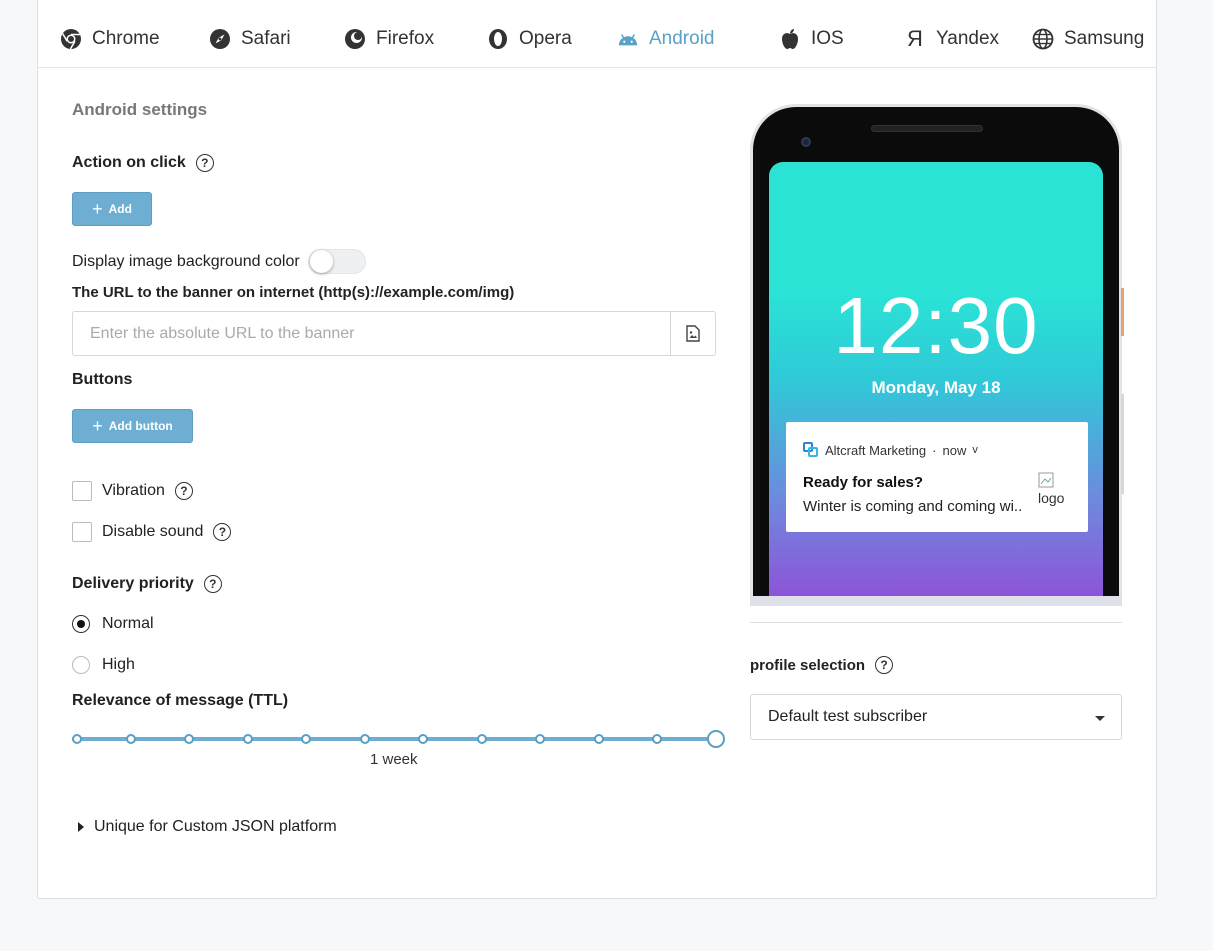  Describe the element at coordinates (118, 664) in the screenshot. I see `priority-high-label: High` at that location.